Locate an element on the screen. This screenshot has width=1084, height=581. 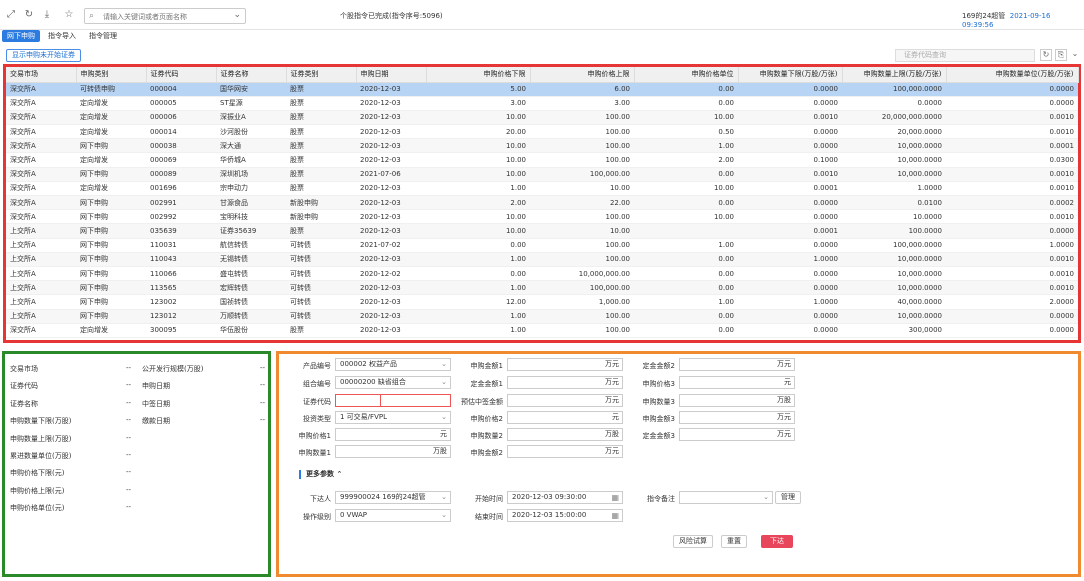
code-input is located at coordinates (358, 400).